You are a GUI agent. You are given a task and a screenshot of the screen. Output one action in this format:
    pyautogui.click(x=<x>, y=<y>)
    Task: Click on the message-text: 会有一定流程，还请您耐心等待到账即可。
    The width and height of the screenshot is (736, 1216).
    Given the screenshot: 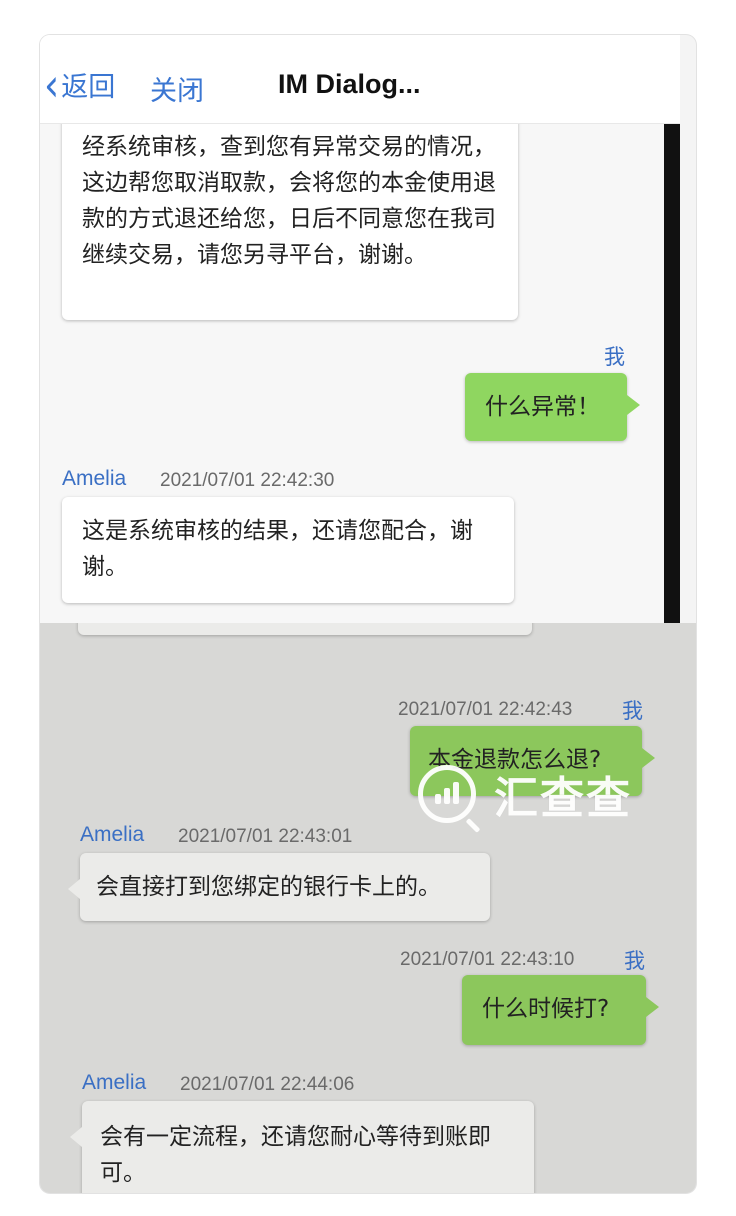 What is the action you would take?
    pyautogui.click(x=295, y=1155)
    